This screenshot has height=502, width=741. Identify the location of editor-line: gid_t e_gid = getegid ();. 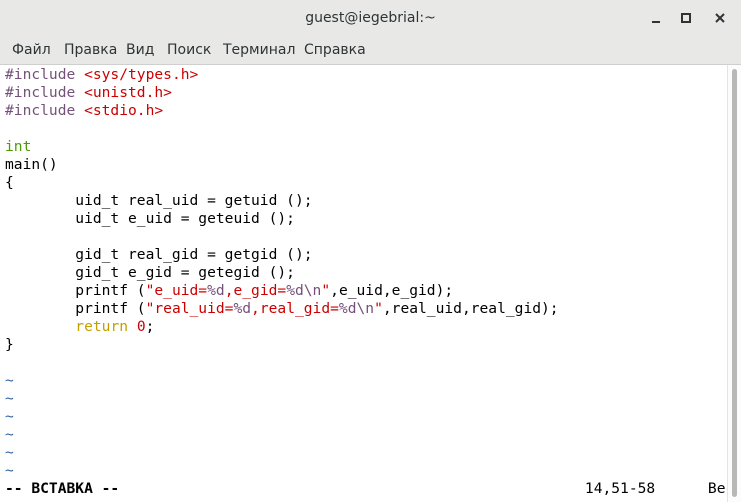
(150, 273).